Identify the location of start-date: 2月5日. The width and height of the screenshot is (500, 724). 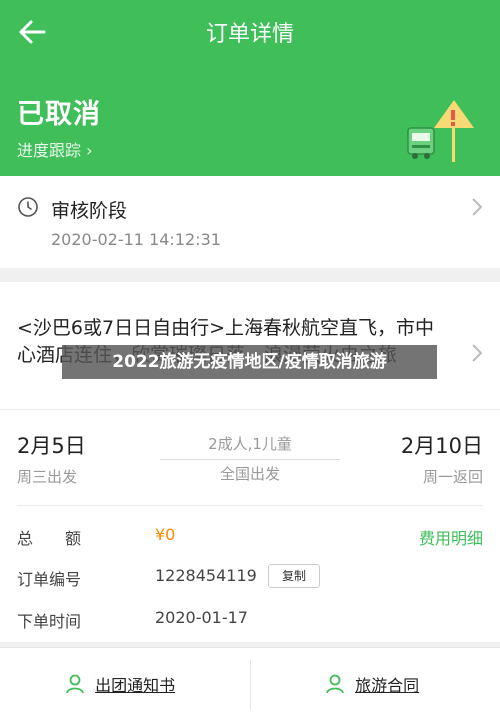
(51, 446).